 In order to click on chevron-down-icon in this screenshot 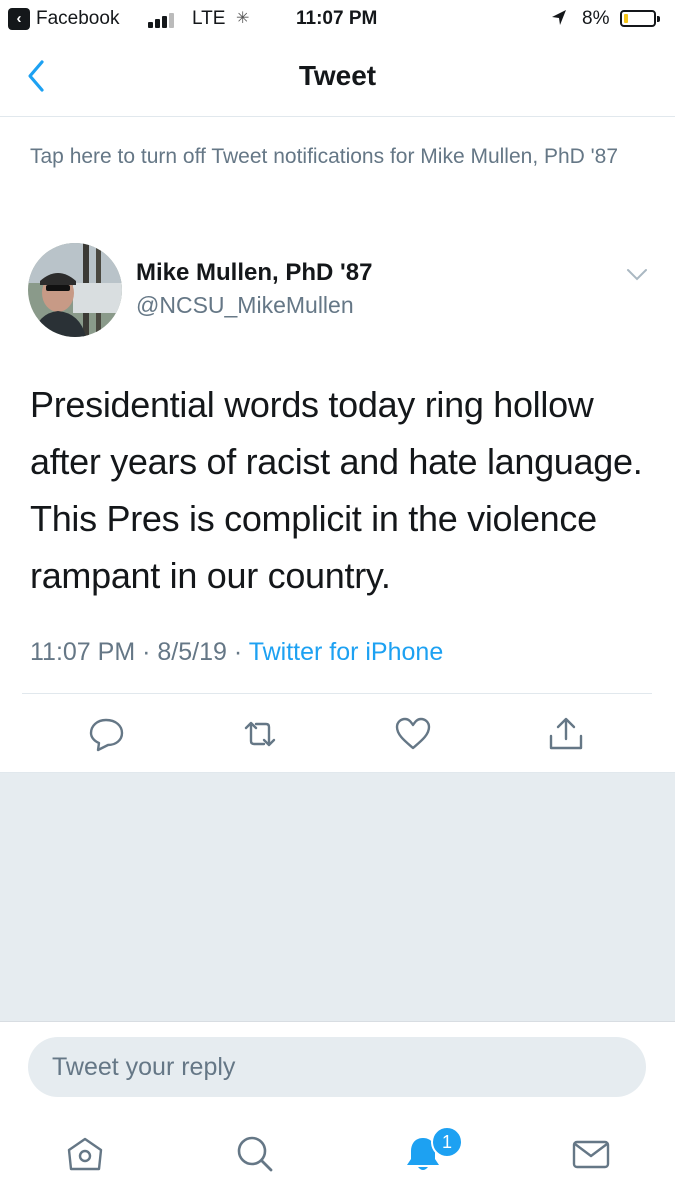, I will do `click(637, 275)`.